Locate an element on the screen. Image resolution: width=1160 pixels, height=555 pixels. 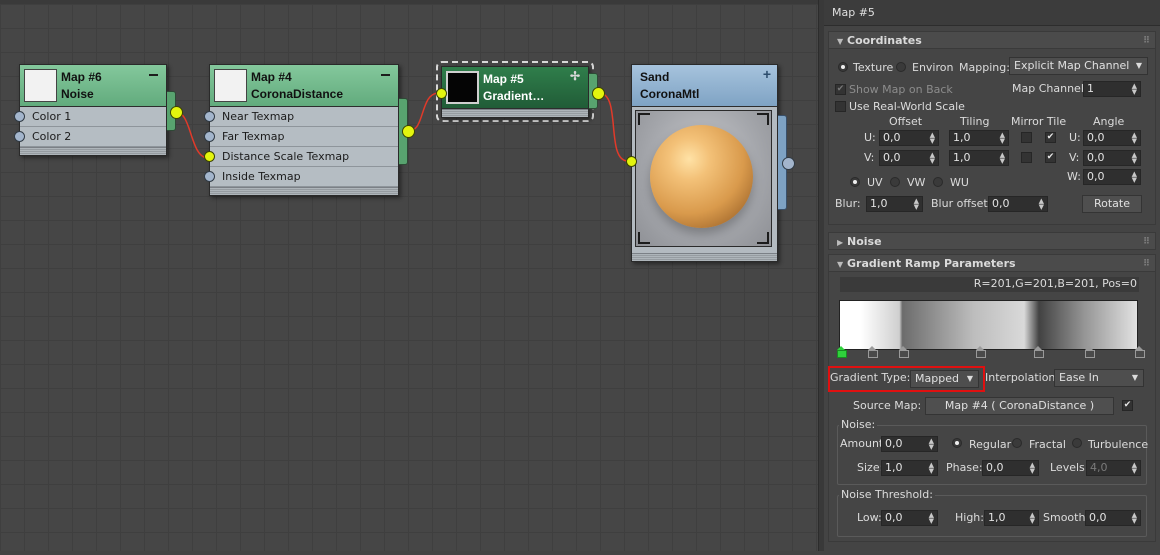
source-map-button: Map #4 ( CoronaDistance ) is located at coordinates (1019, 406).